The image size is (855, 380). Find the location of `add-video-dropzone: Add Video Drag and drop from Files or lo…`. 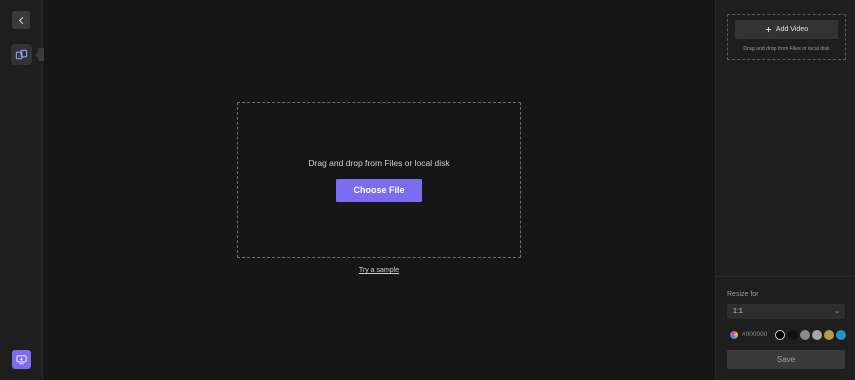

add-video-dropzone: Add Video Drag and drop from Files or lo… is located at coordinates (786, 37).